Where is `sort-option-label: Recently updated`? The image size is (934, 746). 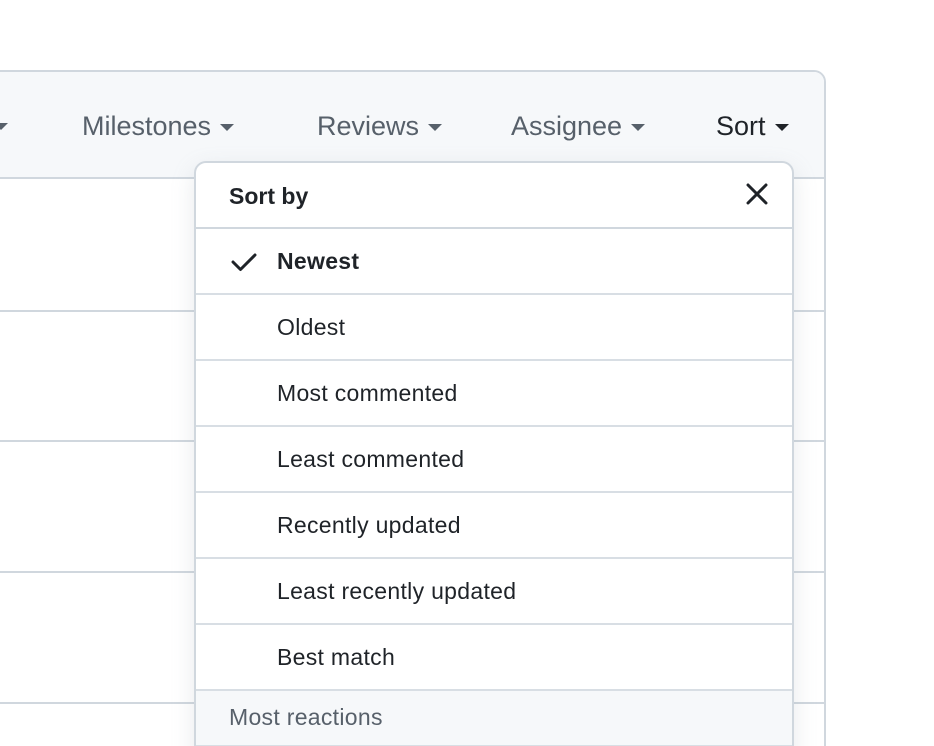 sort-option-label: Recently updated is located at coordinates (369, 525).